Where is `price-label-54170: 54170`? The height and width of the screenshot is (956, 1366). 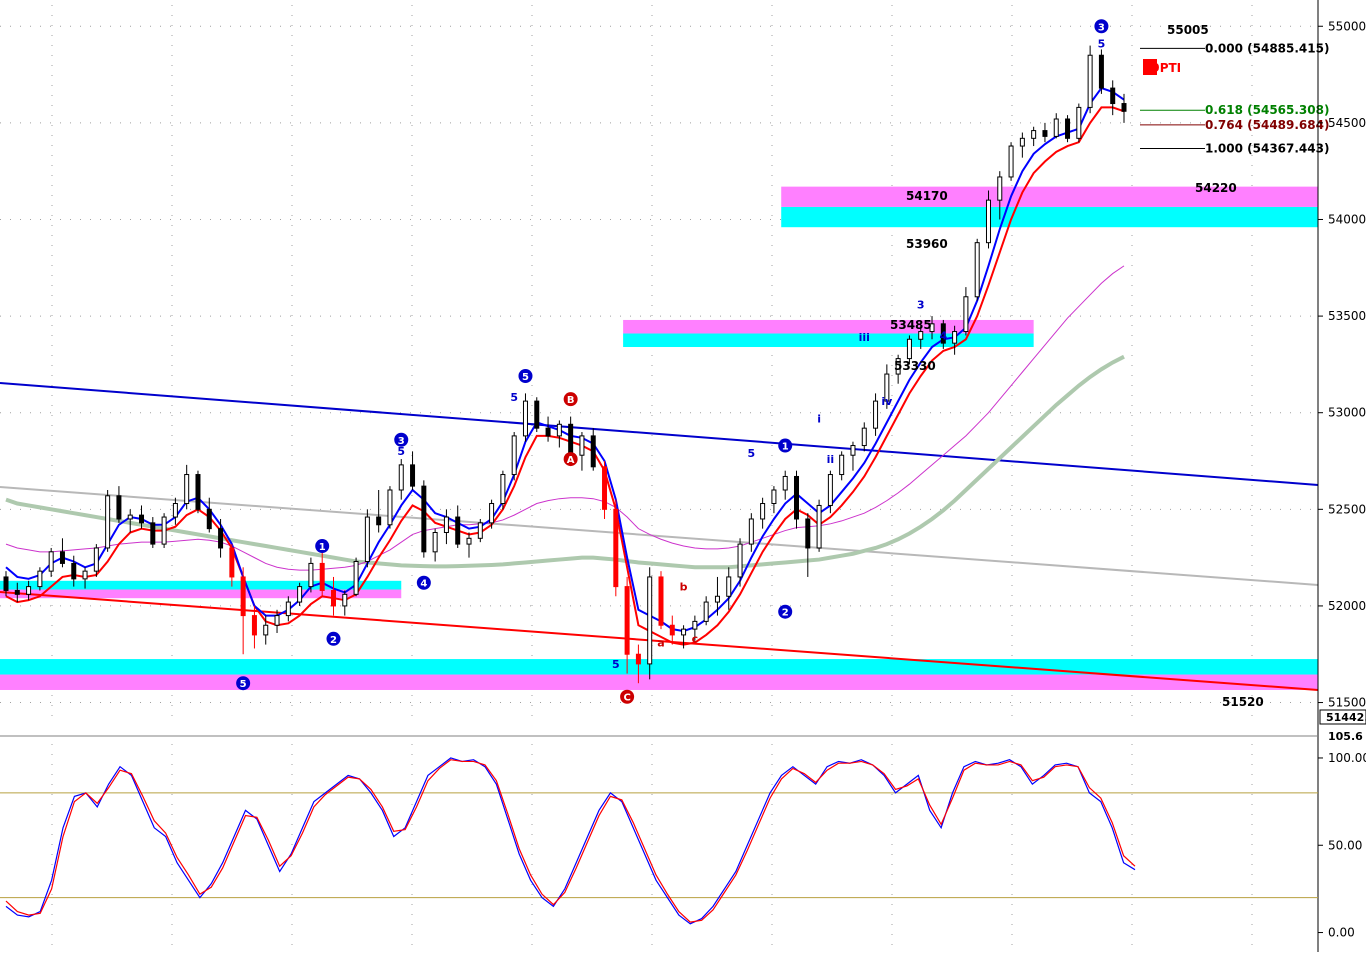
price-label-54170: 54170 is located at coordinates (927, 196).